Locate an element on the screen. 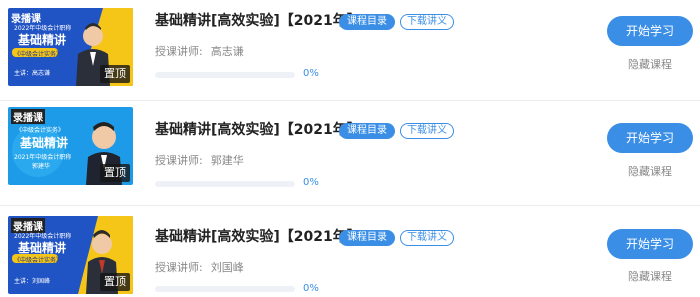 The height and width of the screenshot is (297, 700). thumbnail-badge: 录播课 is located at coordinates (28, 116).